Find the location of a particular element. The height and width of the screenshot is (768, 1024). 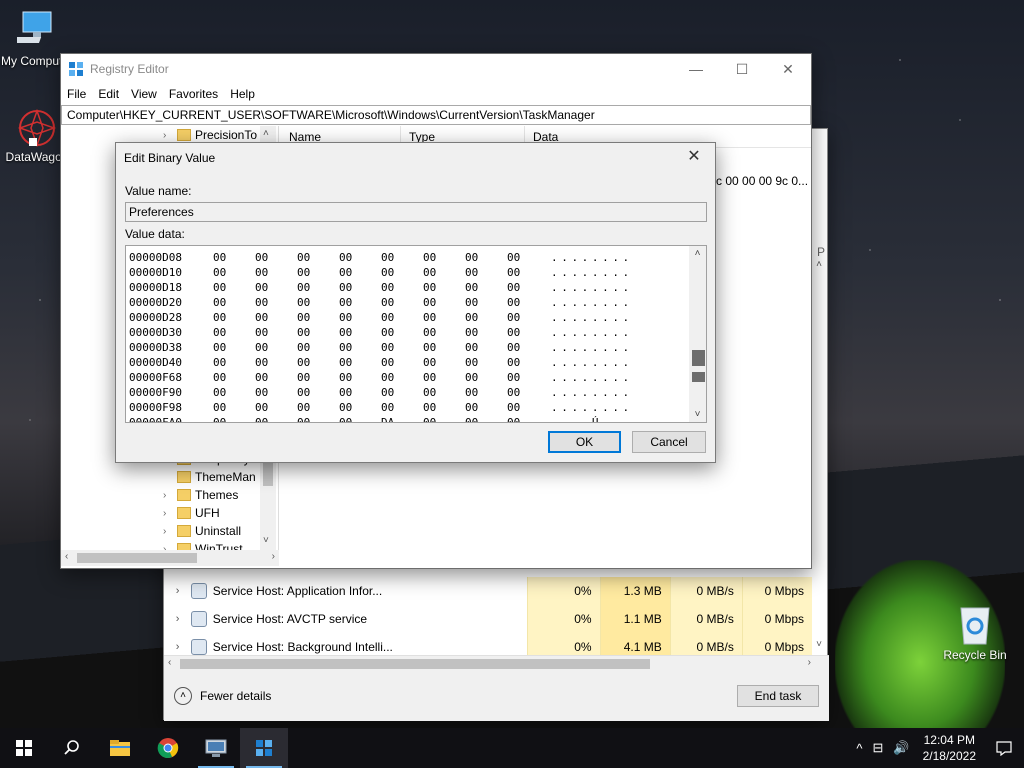

scroll-up-arrow-icon: ˄ is located at coordinates (819, 264).